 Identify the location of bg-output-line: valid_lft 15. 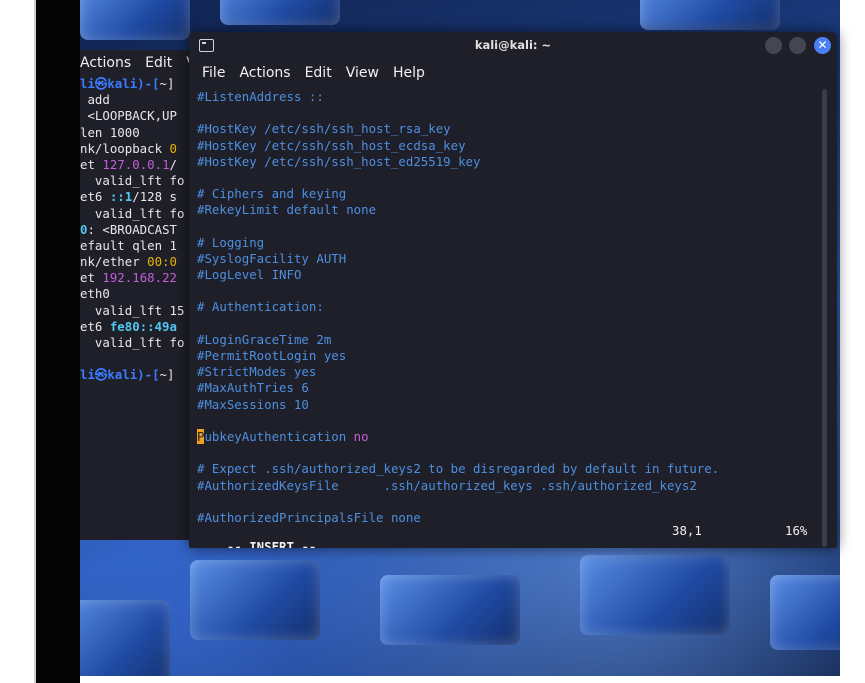
(136, 311).